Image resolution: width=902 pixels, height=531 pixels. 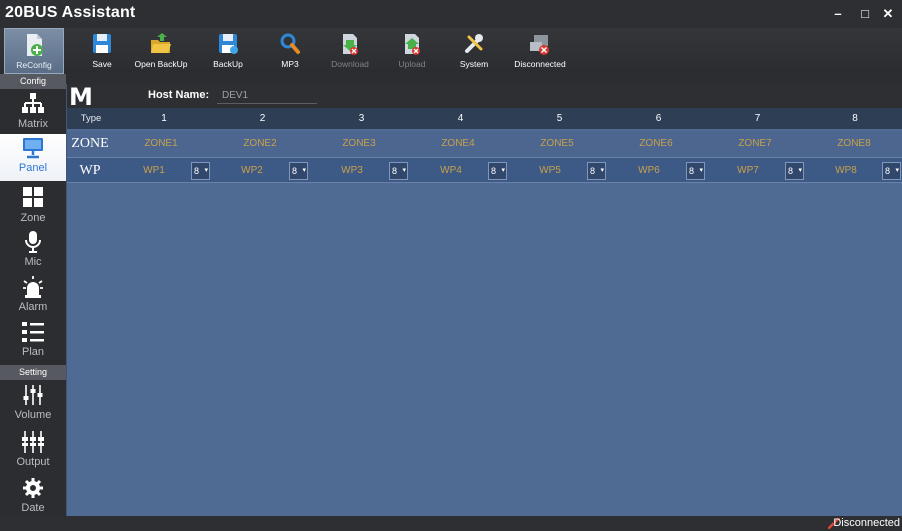 What do you see at coordinates (102, 43) in the screenshot?
I see `save-icon` at bounding box center [102, 43].